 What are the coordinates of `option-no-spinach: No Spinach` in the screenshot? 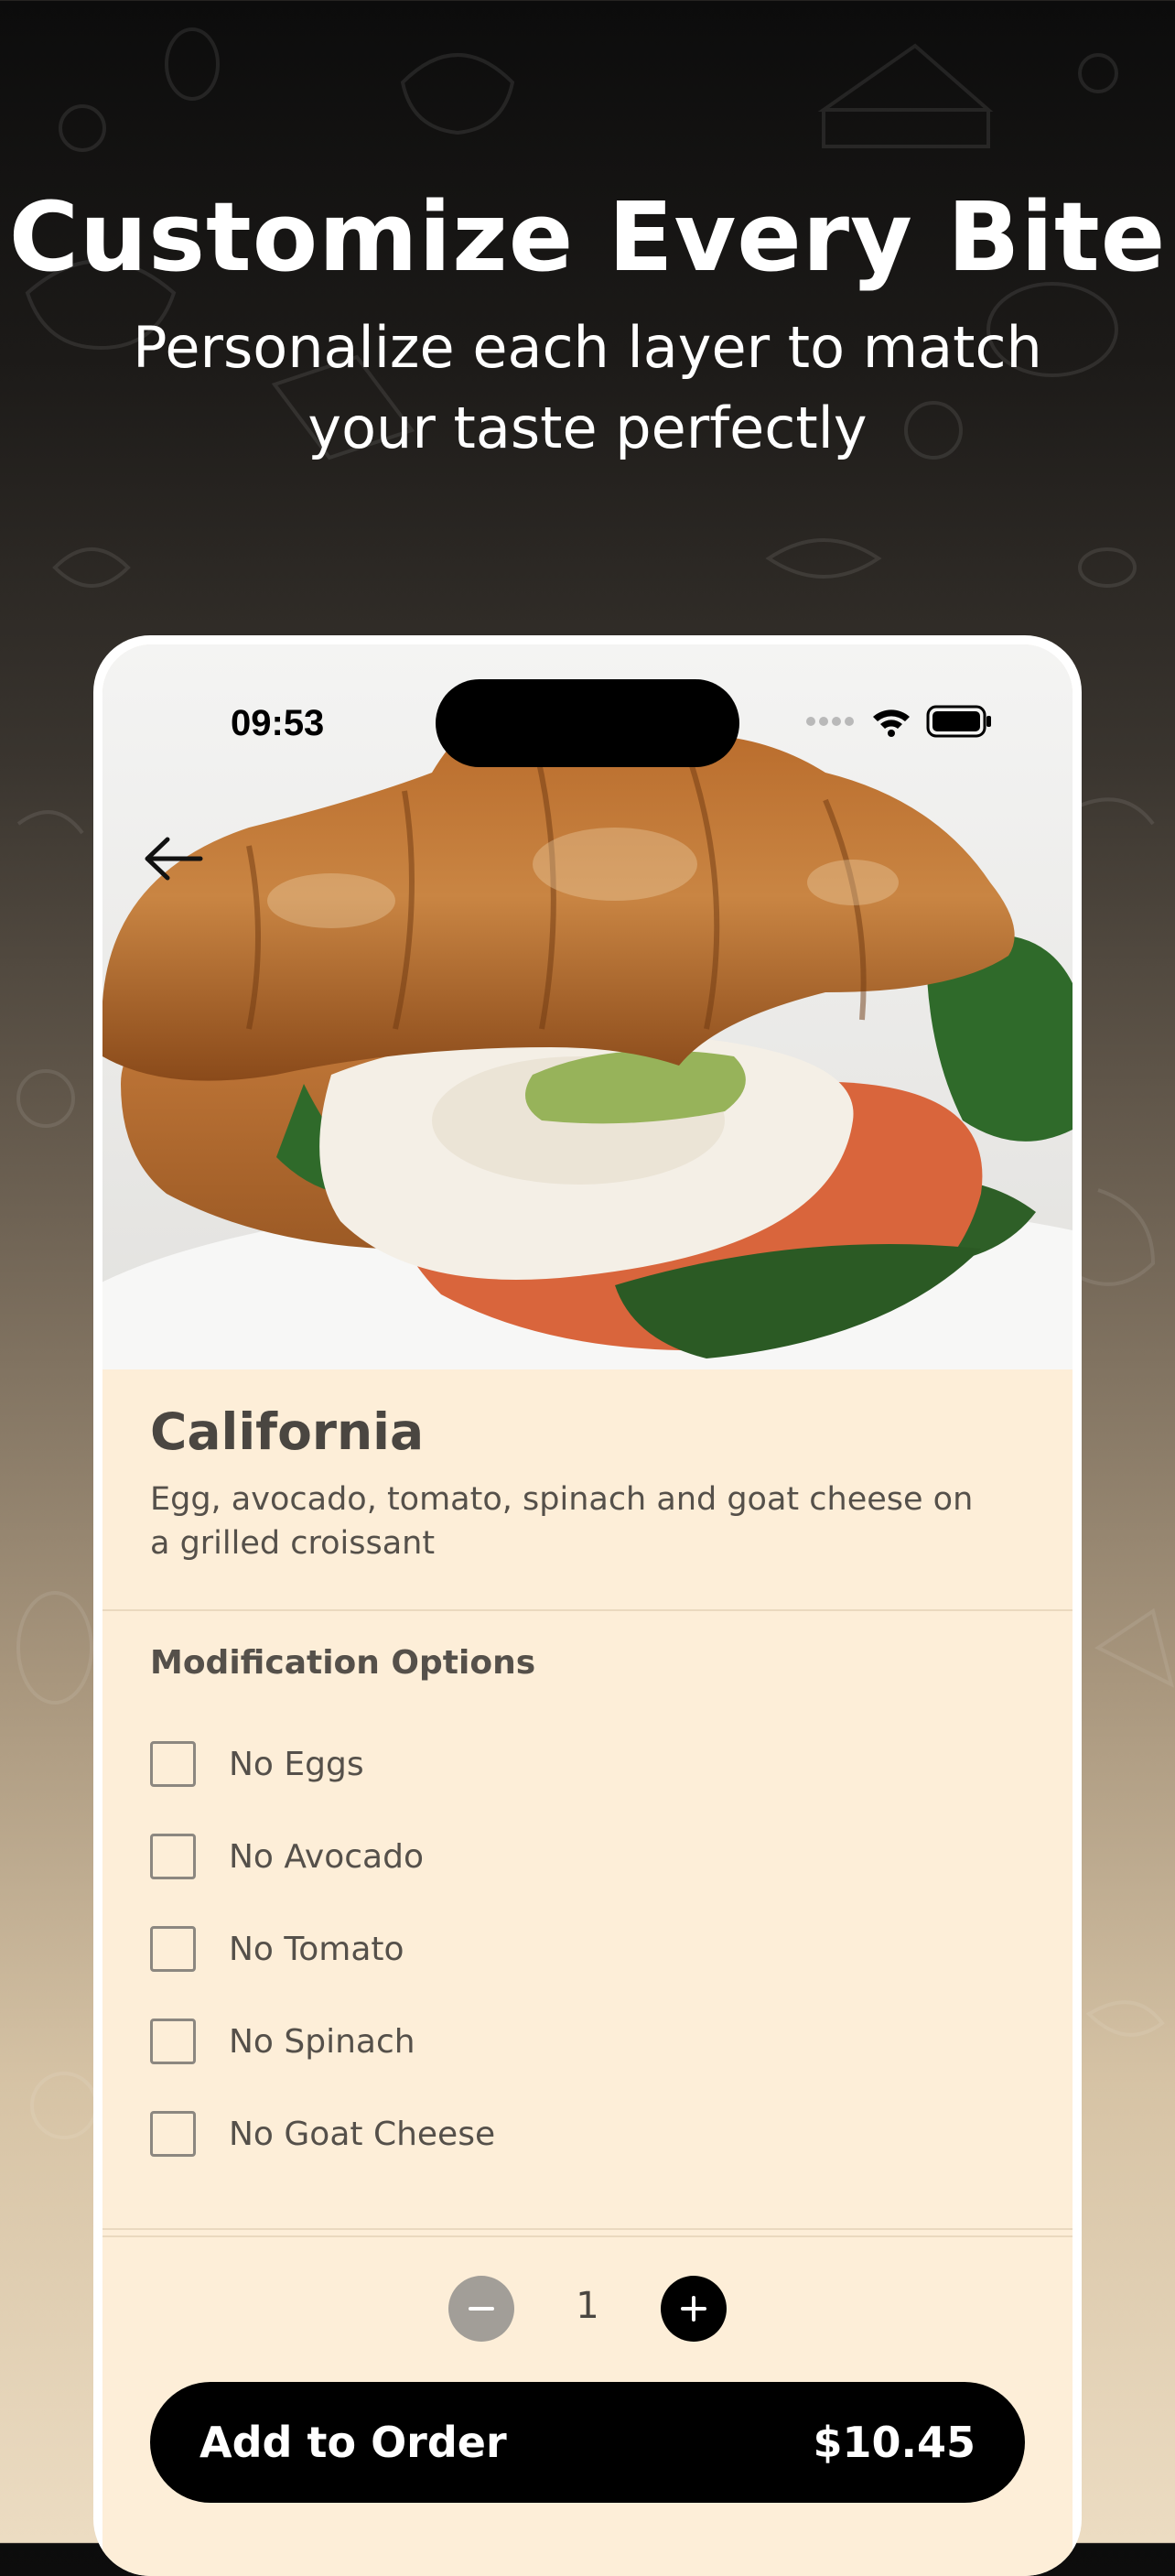 It's located at (282, 2042).